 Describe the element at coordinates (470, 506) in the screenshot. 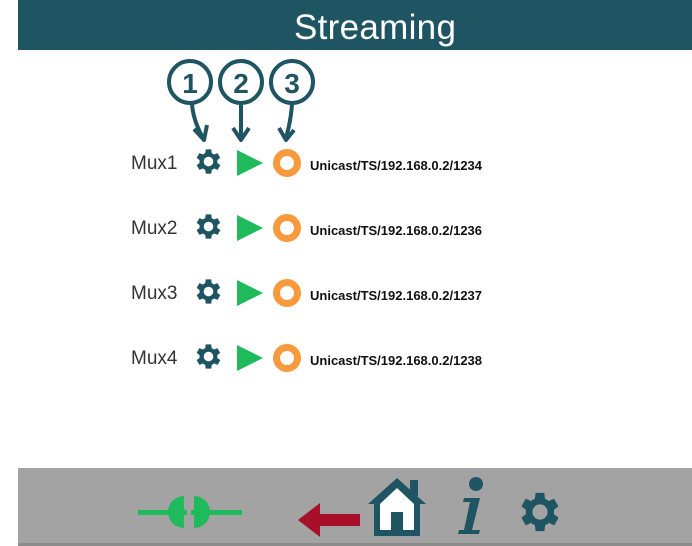

I see `info-icon` at that location.